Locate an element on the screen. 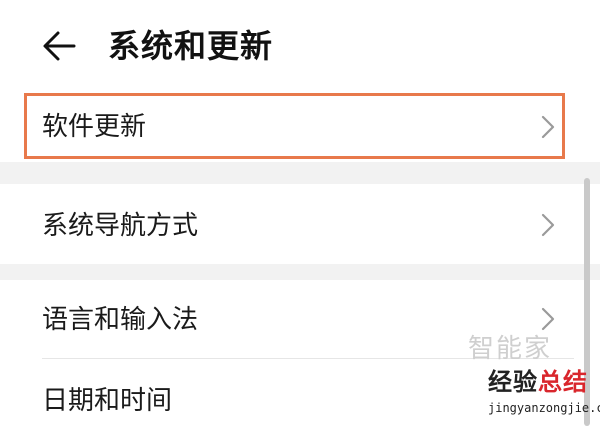 Image resolution: width=600 pixels, height=426 pixels. settings-item-label: 日期和时间 is located at coordinates (107, 401).